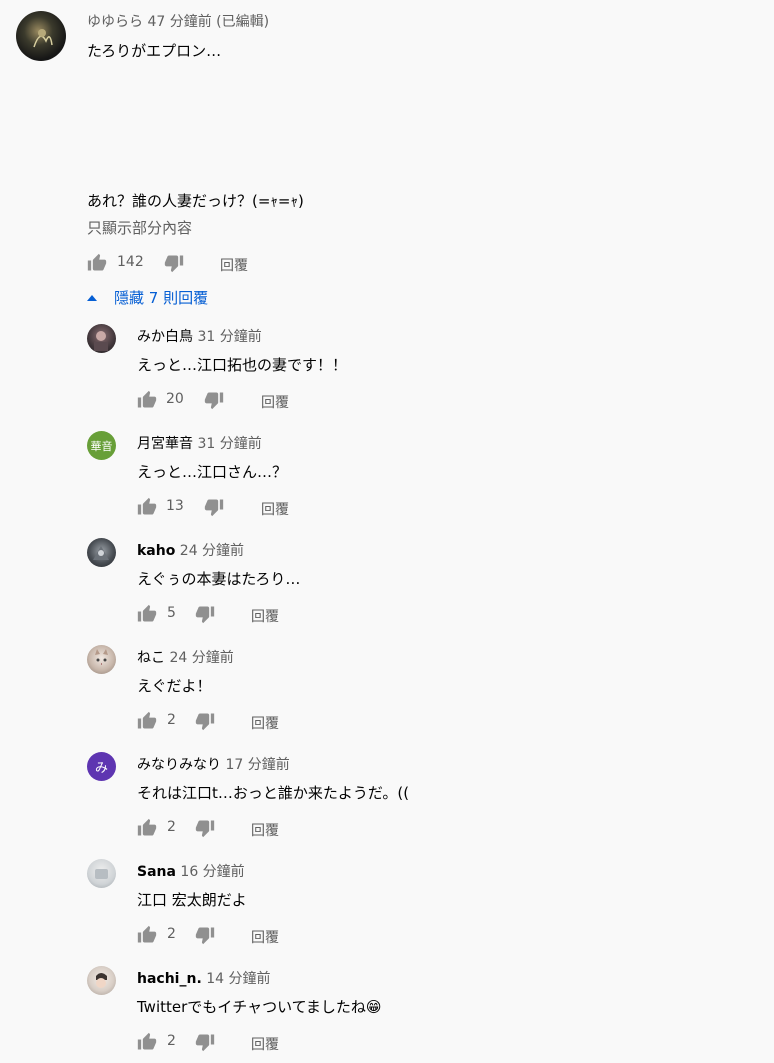  I want to click on reply-header: kahо 24 分鐘前, so click(190, 550).